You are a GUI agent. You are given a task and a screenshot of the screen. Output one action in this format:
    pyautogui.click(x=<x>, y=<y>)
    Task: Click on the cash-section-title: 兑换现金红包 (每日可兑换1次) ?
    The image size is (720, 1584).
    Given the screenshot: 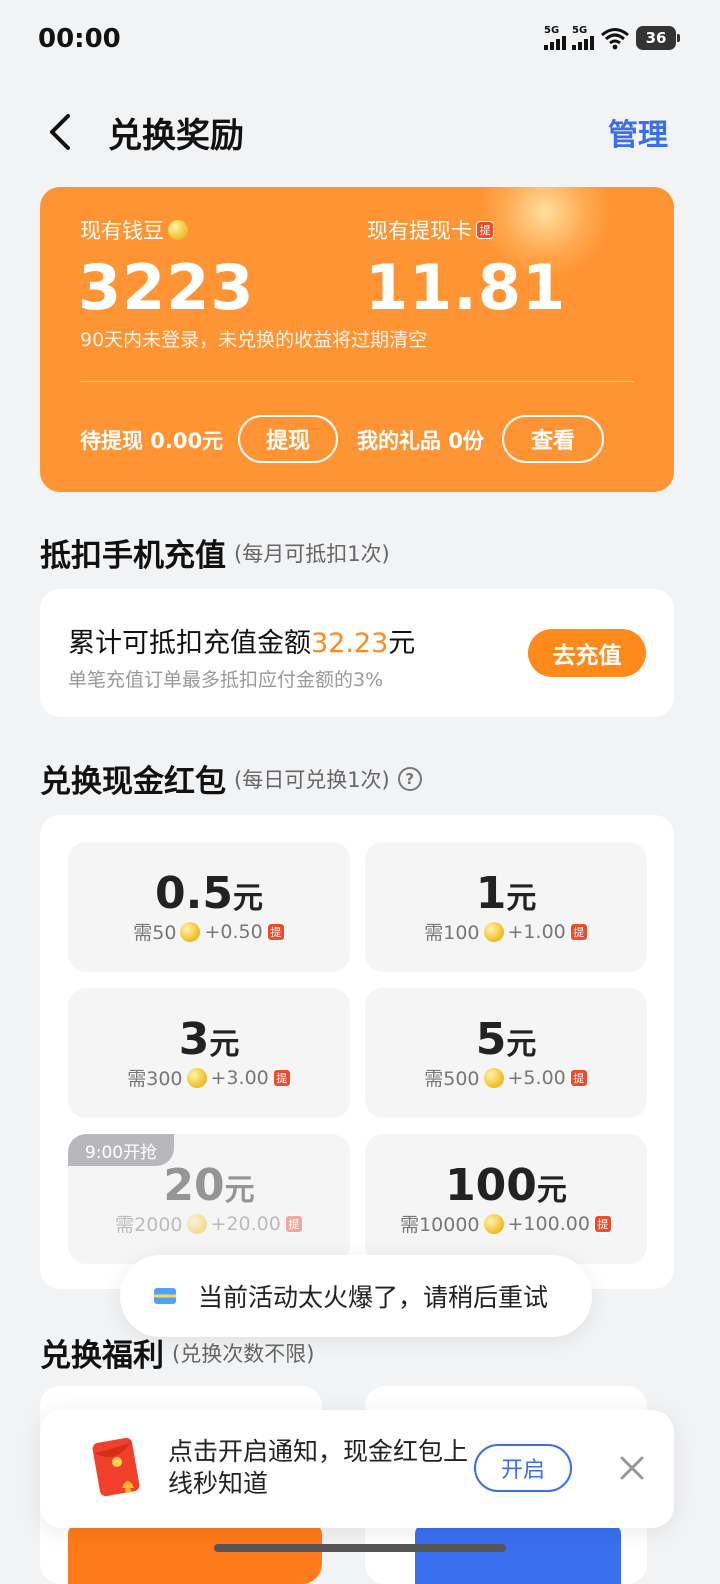 What is the action you would take?
    pyautogui.click(x=231, y=778)
    